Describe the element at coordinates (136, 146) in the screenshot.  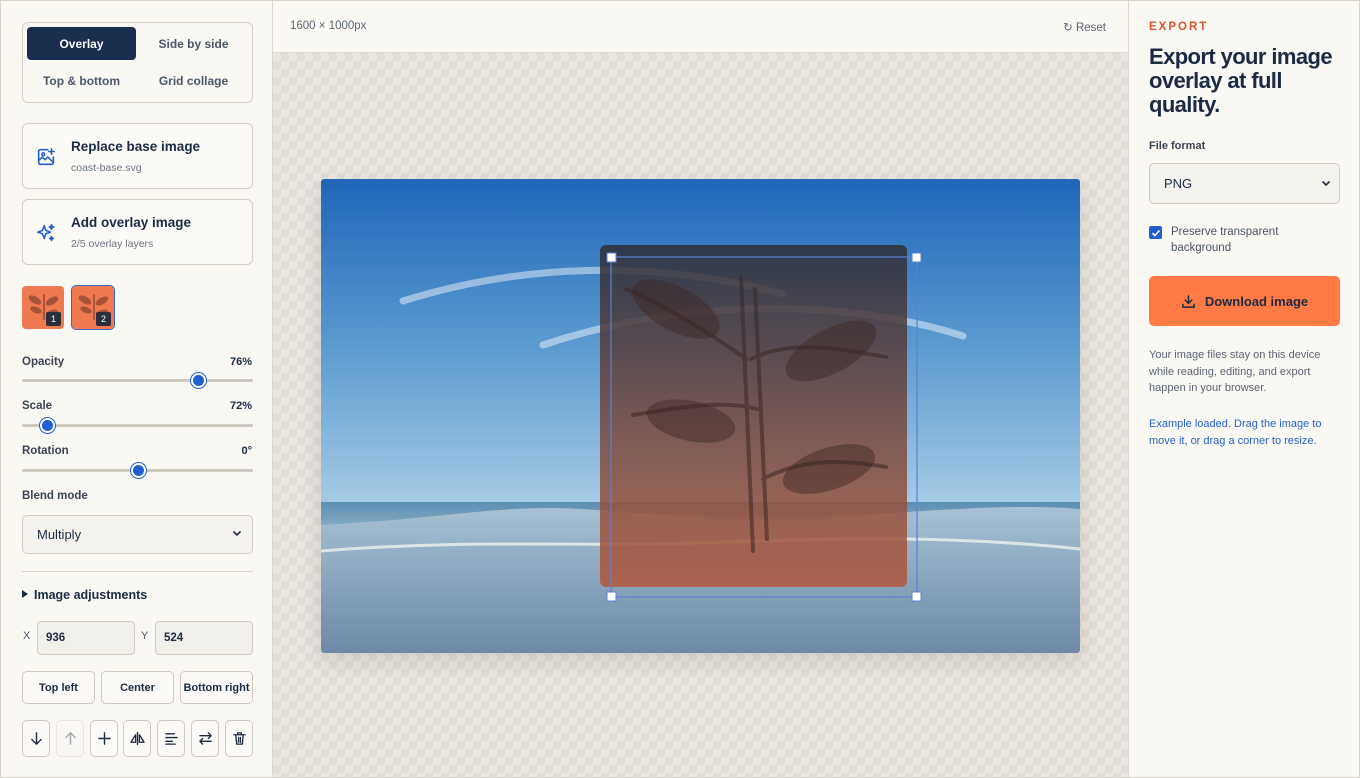
I see `replace-base-title: Replace base image` at that location.